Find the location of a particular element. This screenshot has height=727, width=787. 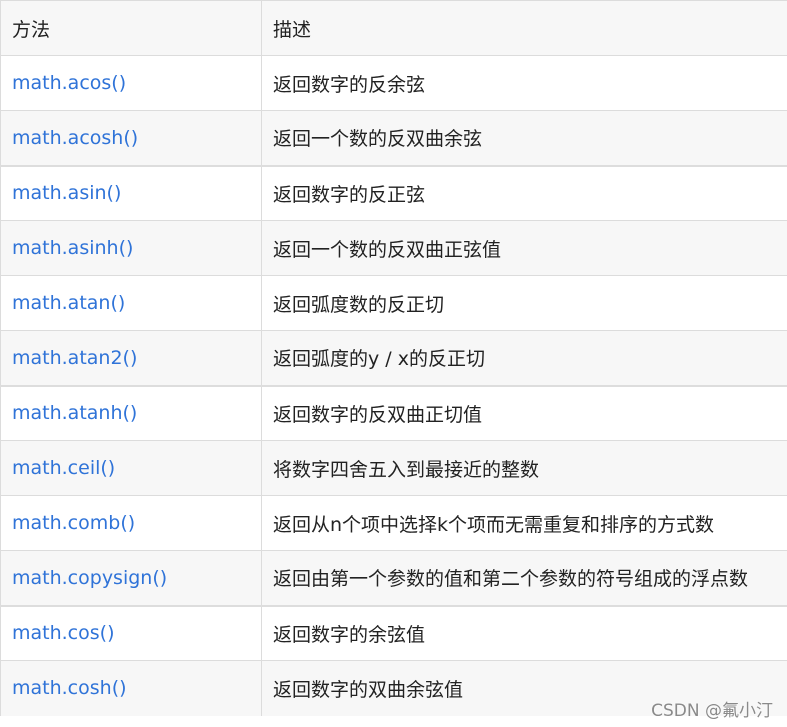

method-link: math.acos() is located at coordinates (69, 83).